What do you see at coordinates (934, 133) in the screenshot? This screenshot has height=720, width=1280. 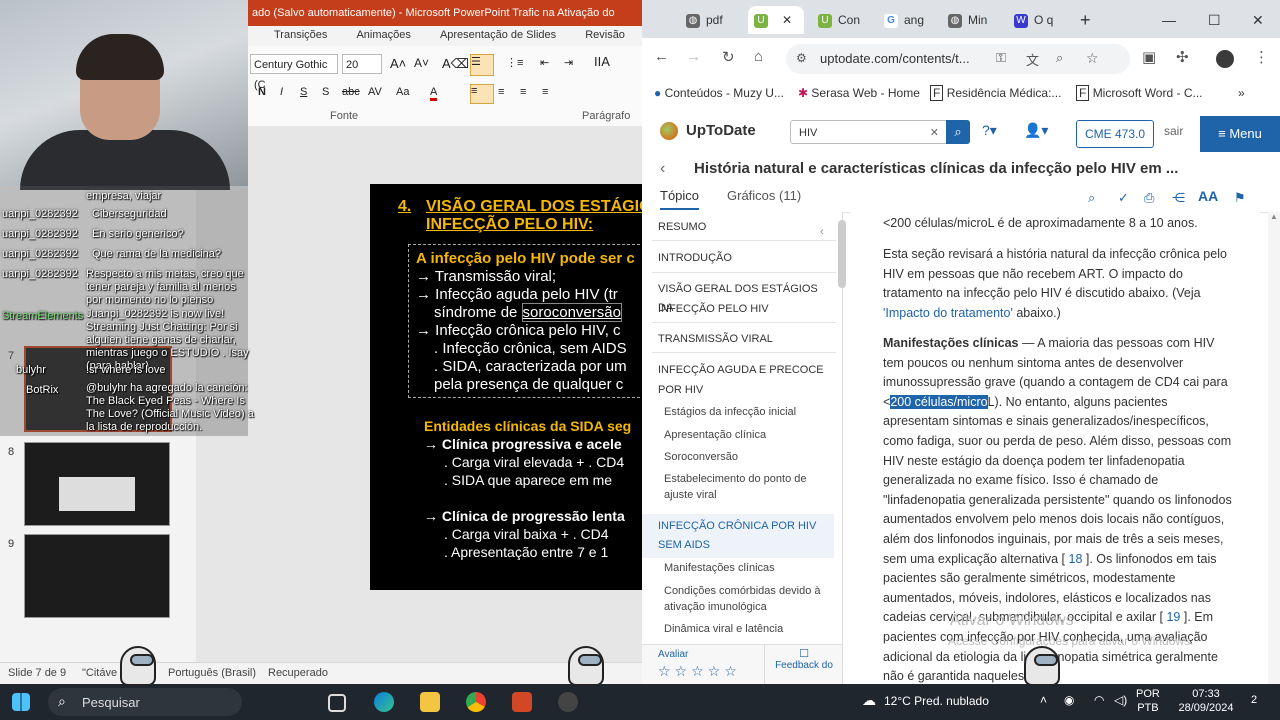 I see `clear-search-icon: ✕` at bounding box center [934, 133].